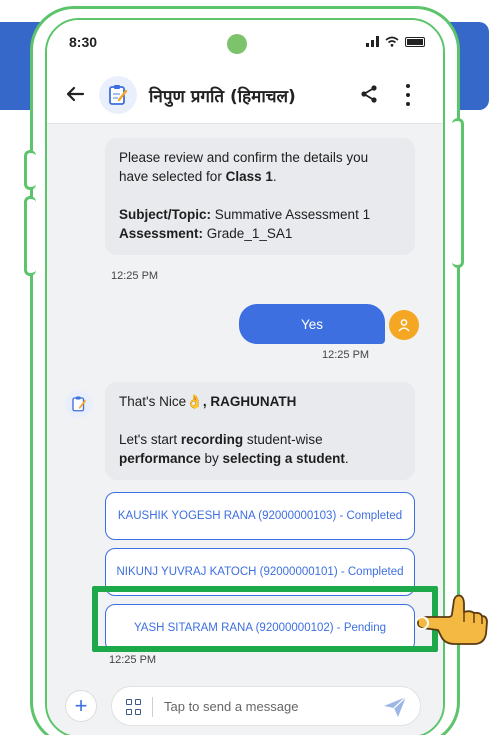 This screenshot has height=735, width=489. I want to click on chat-header: निपुण प्रगति (हिमाचल), so click(245, 95).